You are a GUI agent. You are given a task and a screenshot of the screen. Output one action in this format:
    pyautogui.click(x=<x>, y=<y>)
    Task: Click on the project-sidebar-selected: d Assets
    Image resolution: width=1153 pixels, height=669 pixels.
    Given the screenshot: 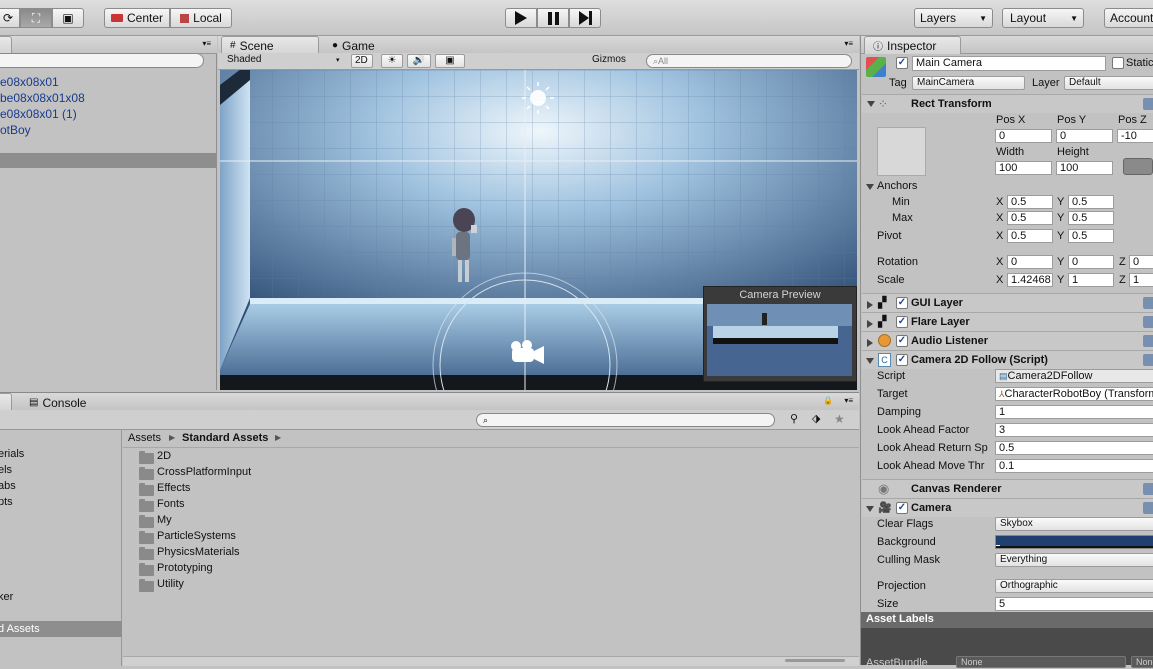 What is the action you would take?
    pyautogui.click(x=61, y=629)
    